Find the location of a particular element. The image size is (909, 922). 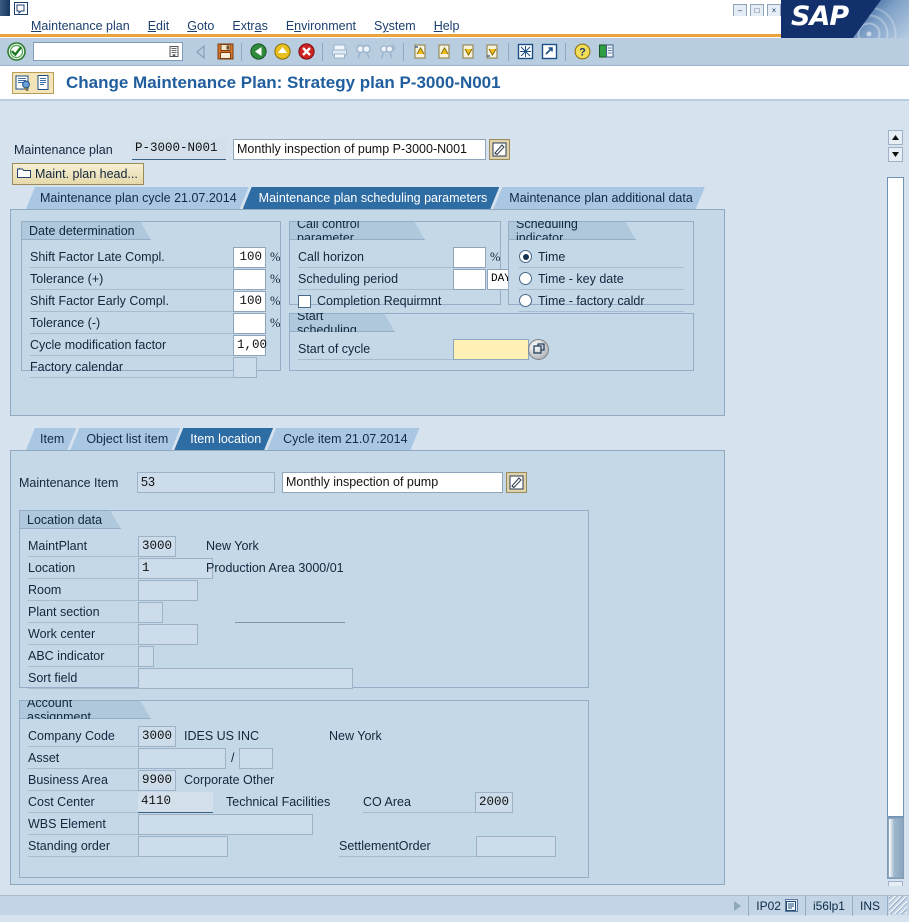

shift-factor-early-input: 100 is located at coordinates (249, 301).